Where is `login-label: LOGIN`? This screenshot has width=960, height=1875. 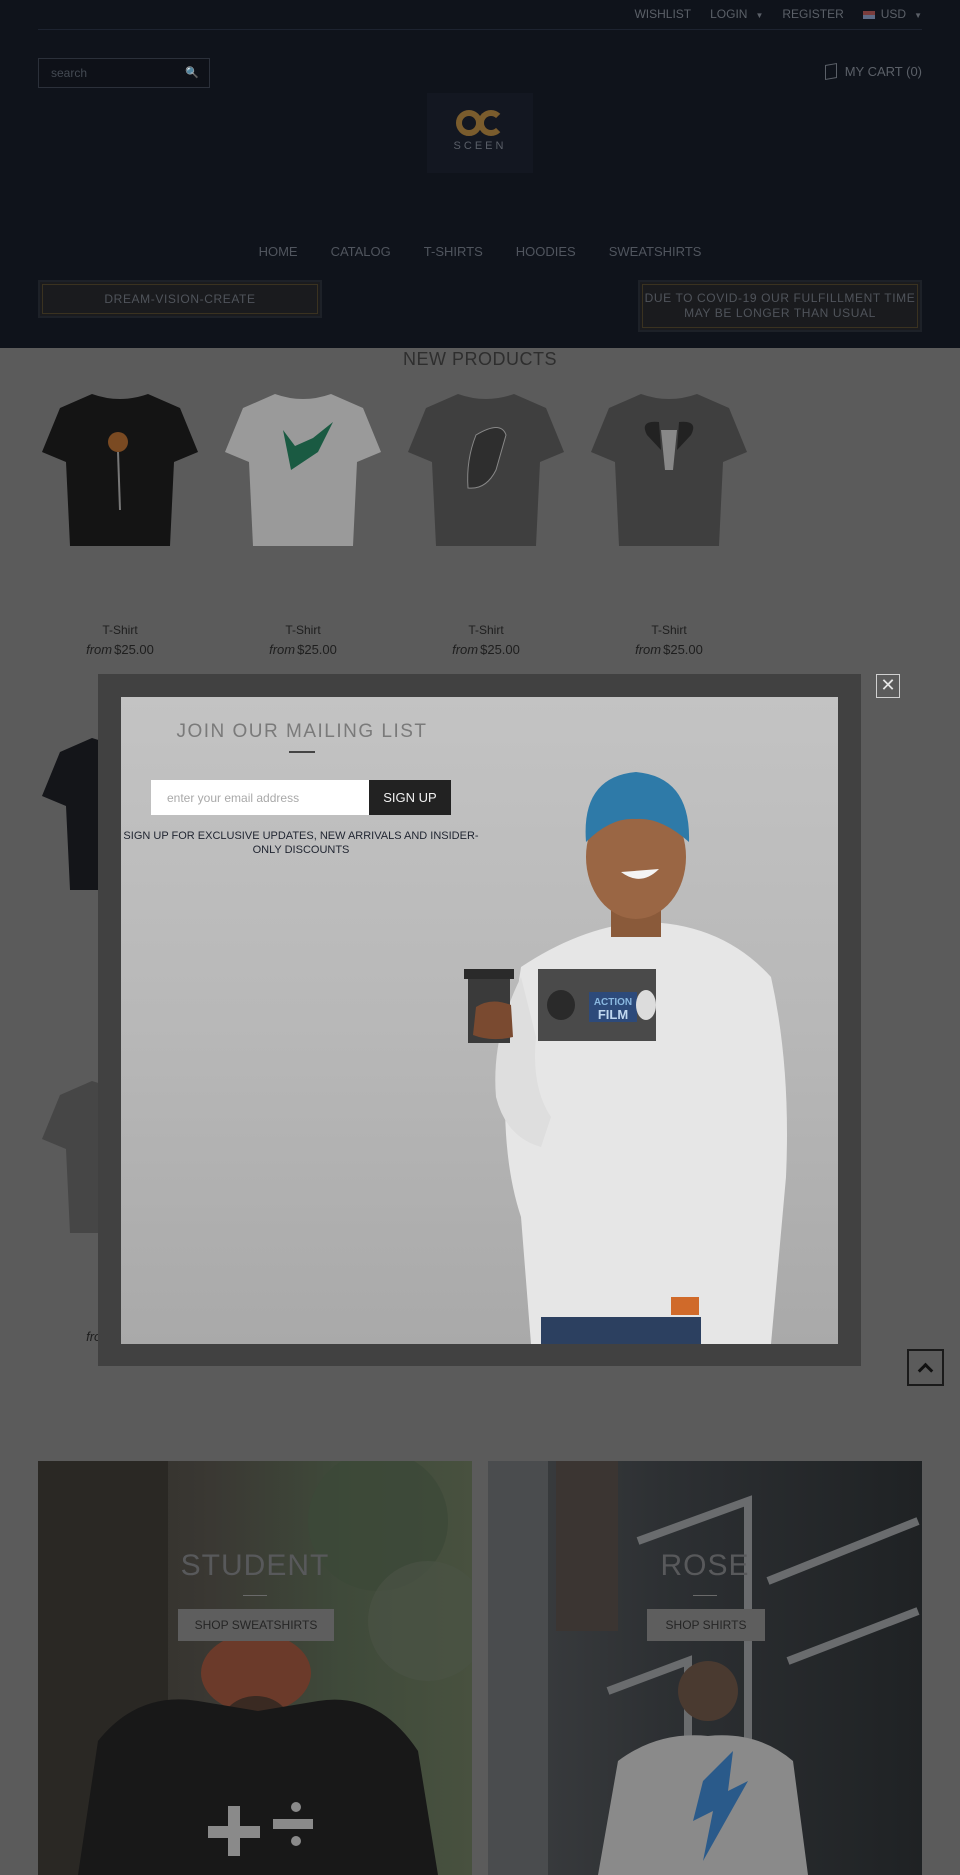 login-label: LOGIN is located at coordinates (729, 14).